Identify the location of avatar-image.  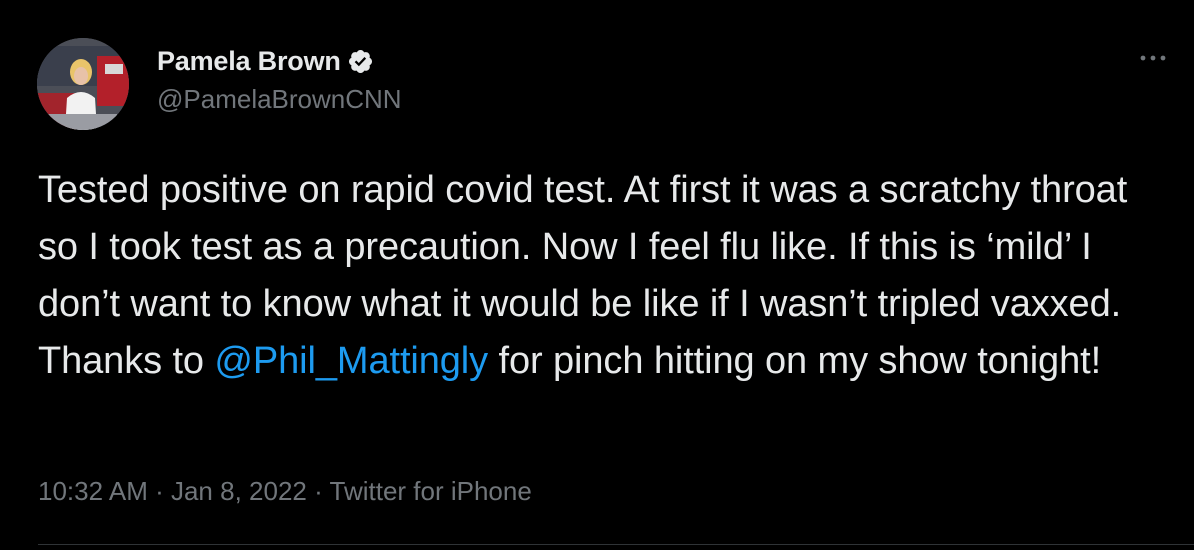
(83, 84).